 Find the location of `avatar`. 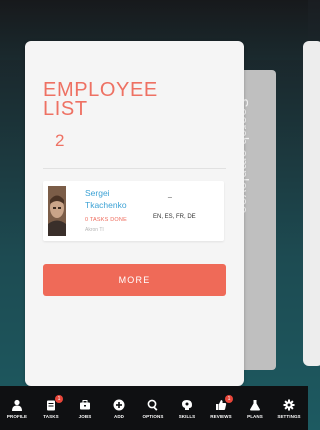

avatar is located at coordinates (57, 211).